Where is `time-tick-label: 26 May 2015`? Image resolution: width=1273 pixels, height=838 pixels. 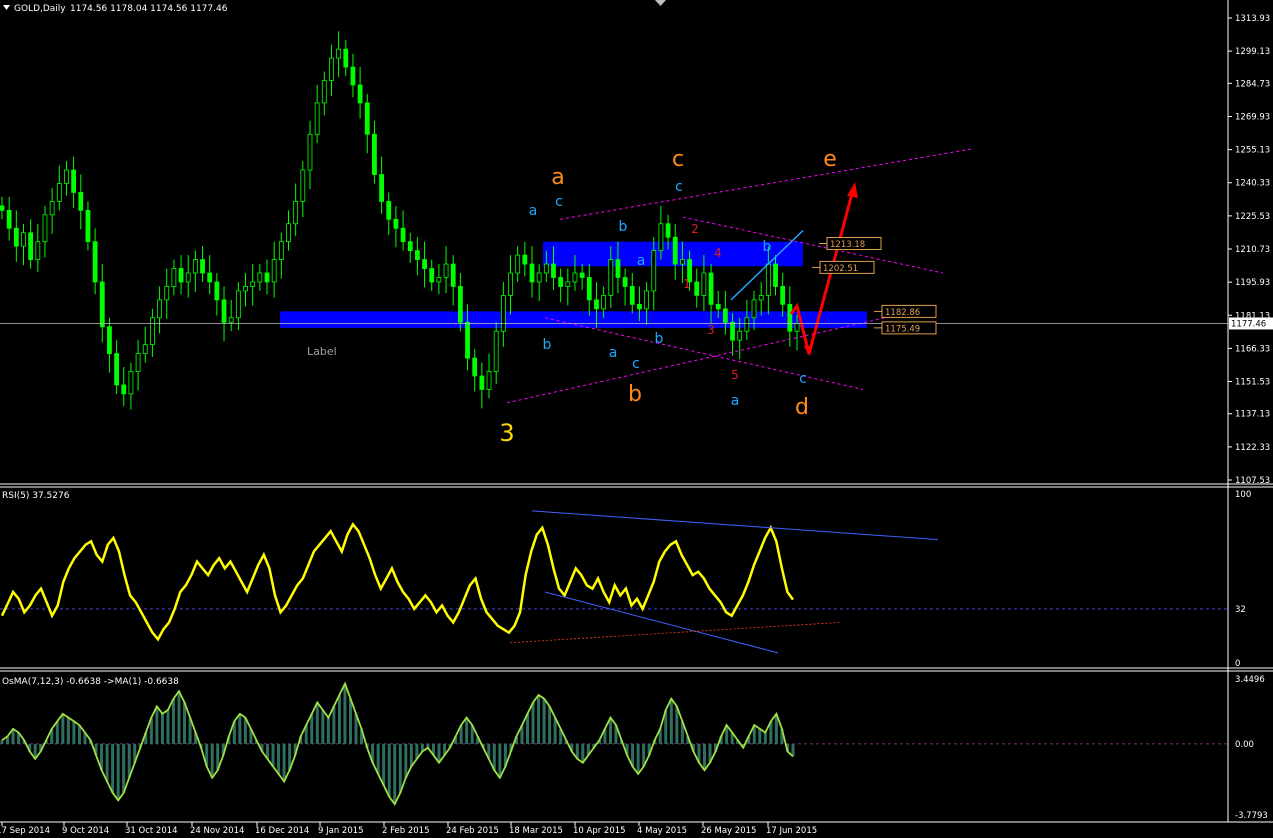
time-tick-label: 26 May 2015 is located at coordinates (728, 831).